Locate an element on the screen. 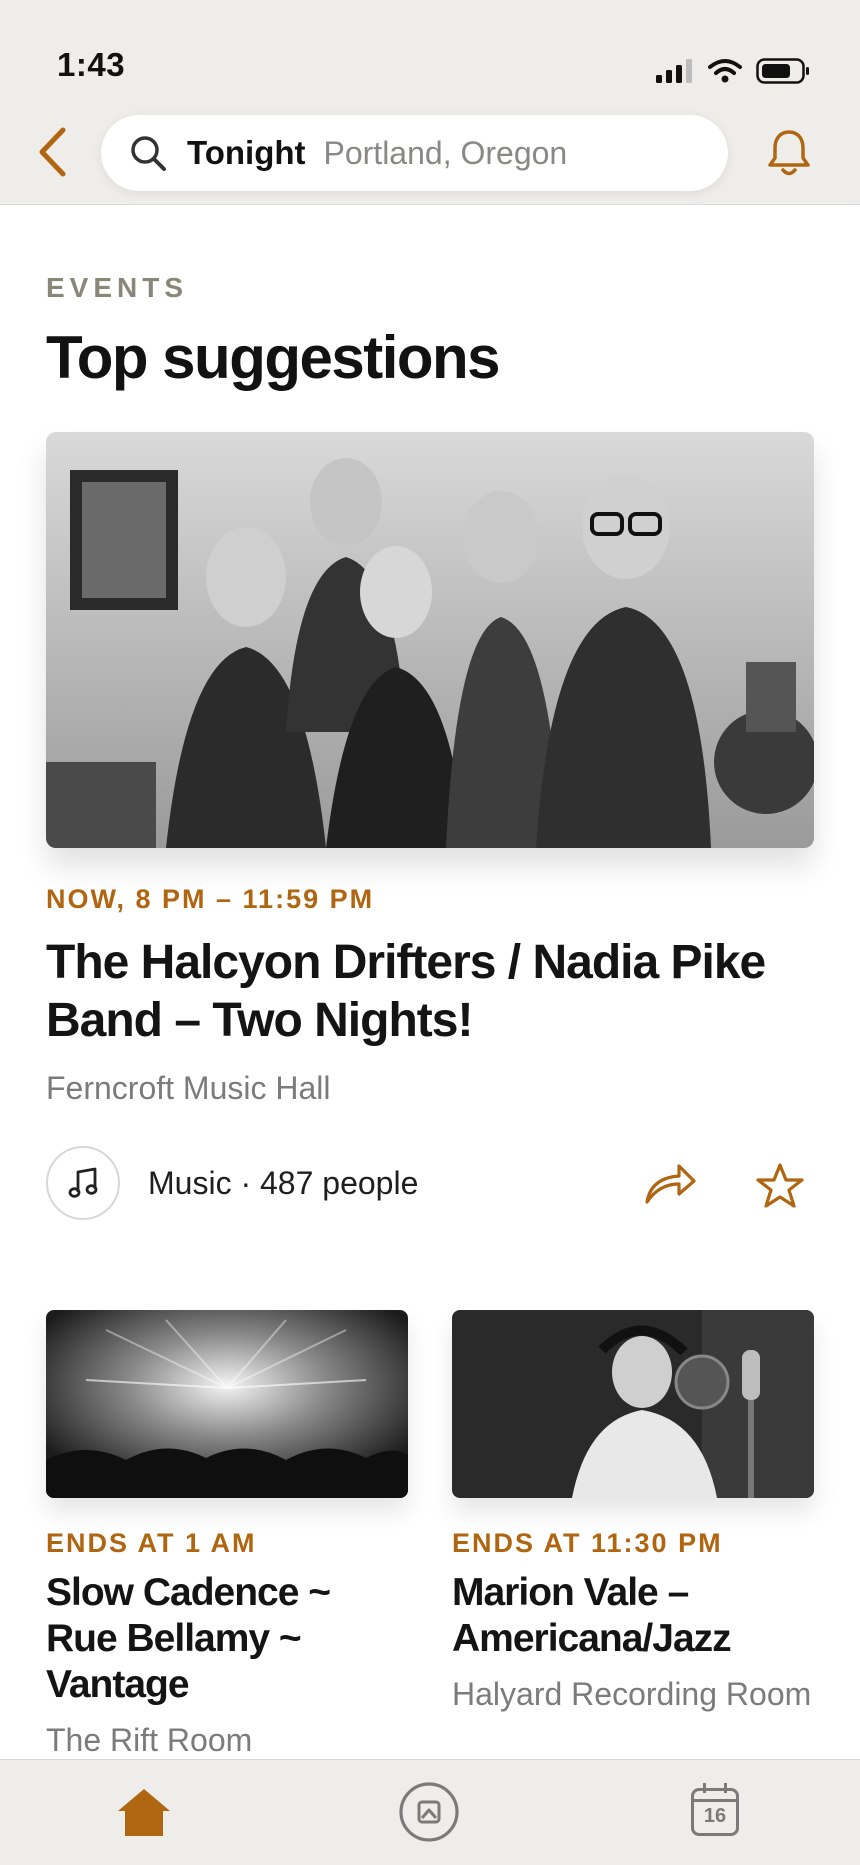  wifi-icon is located at coordinates (725, 71).